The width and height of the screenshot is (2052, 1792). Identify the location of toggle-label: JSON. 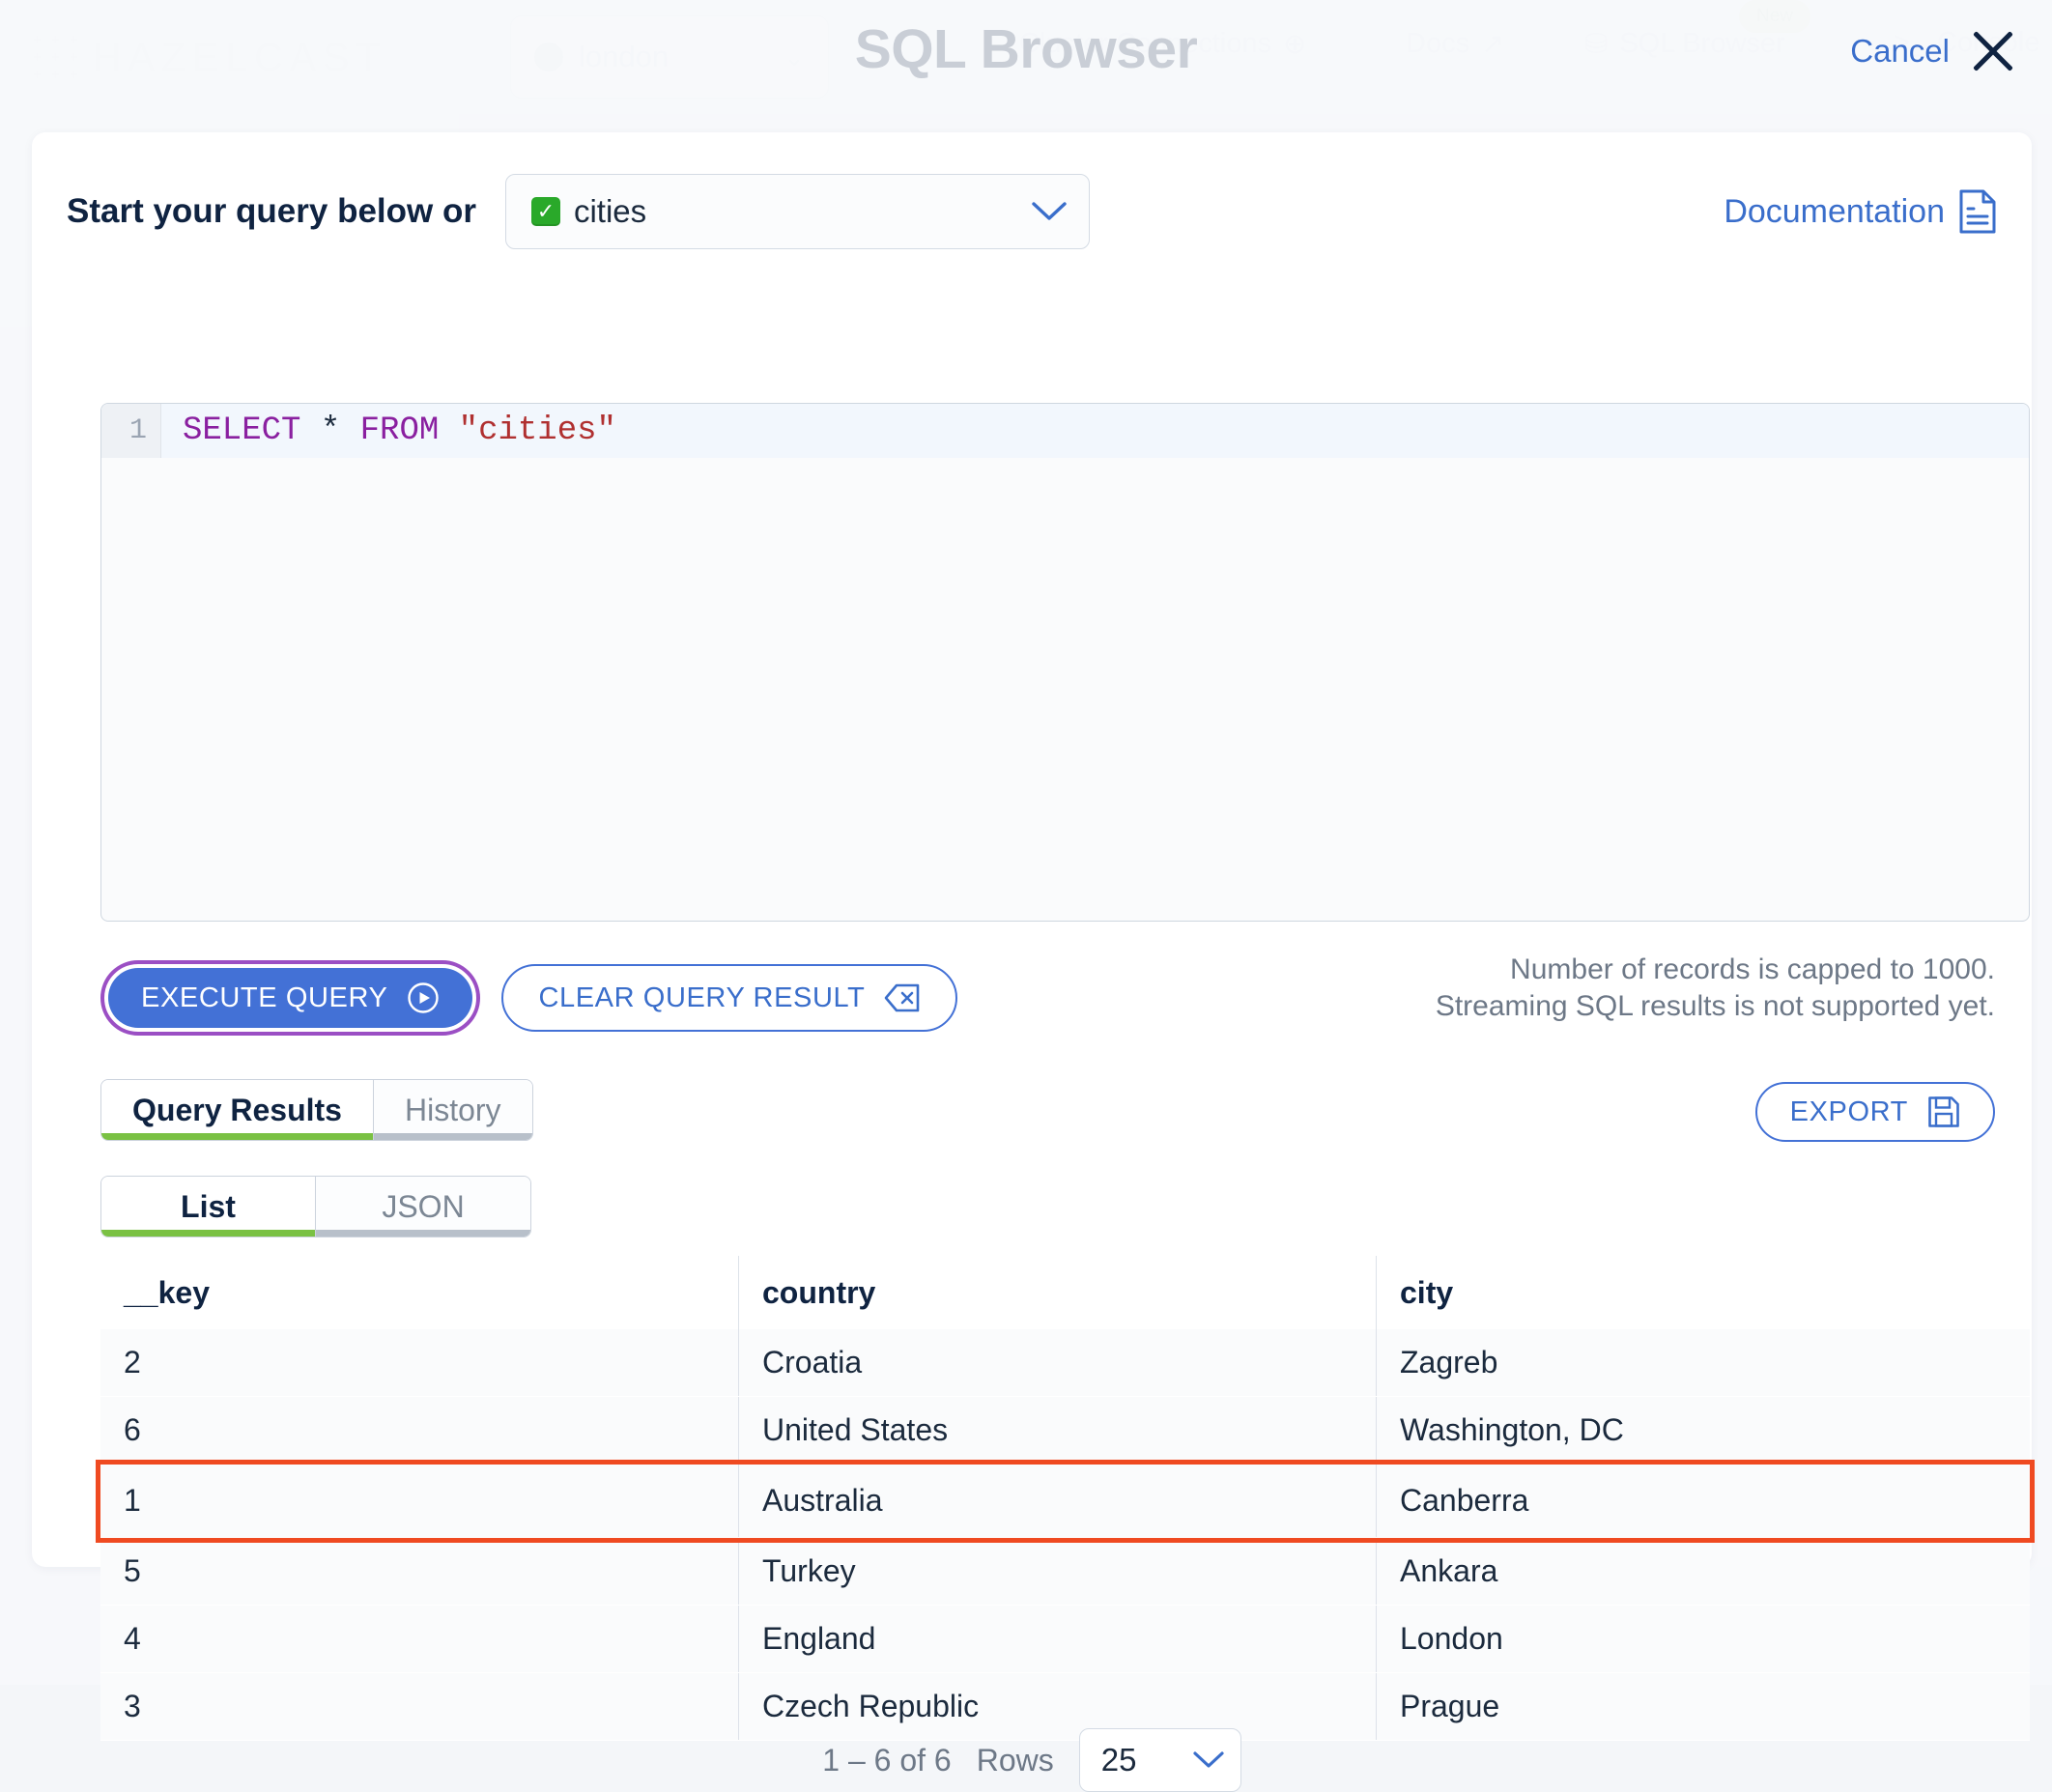
(423, 1207).